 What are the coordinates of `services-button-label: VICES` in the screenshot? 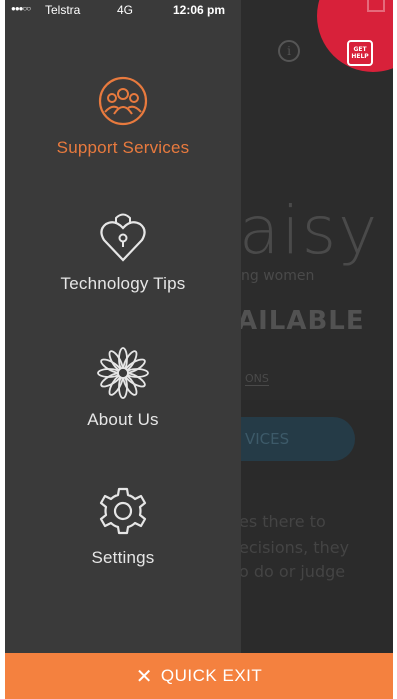 It's located at (267, 439).